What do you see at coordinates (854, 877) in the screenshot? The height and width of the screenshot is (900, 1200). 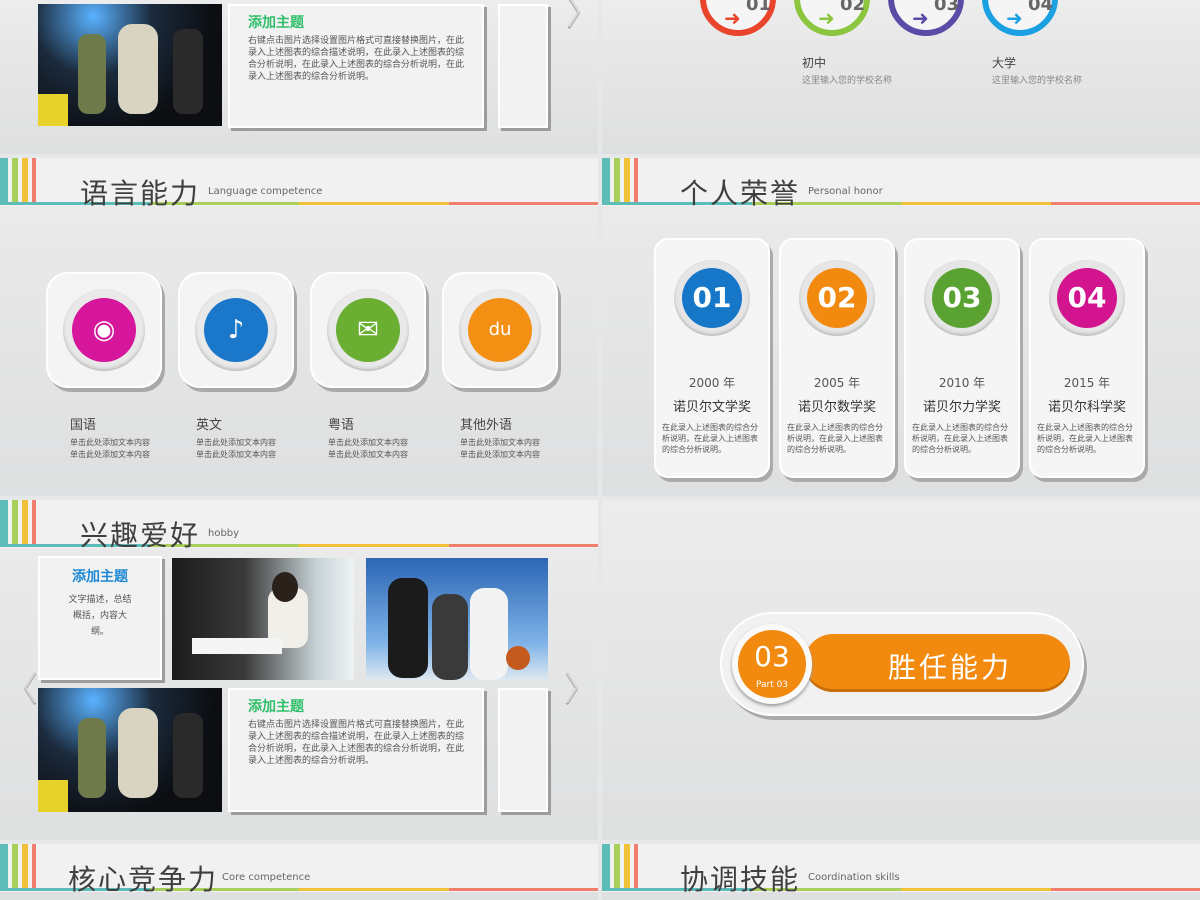 I see `slide-subtitle: Coordination skills` at bounding box center [854, 877].